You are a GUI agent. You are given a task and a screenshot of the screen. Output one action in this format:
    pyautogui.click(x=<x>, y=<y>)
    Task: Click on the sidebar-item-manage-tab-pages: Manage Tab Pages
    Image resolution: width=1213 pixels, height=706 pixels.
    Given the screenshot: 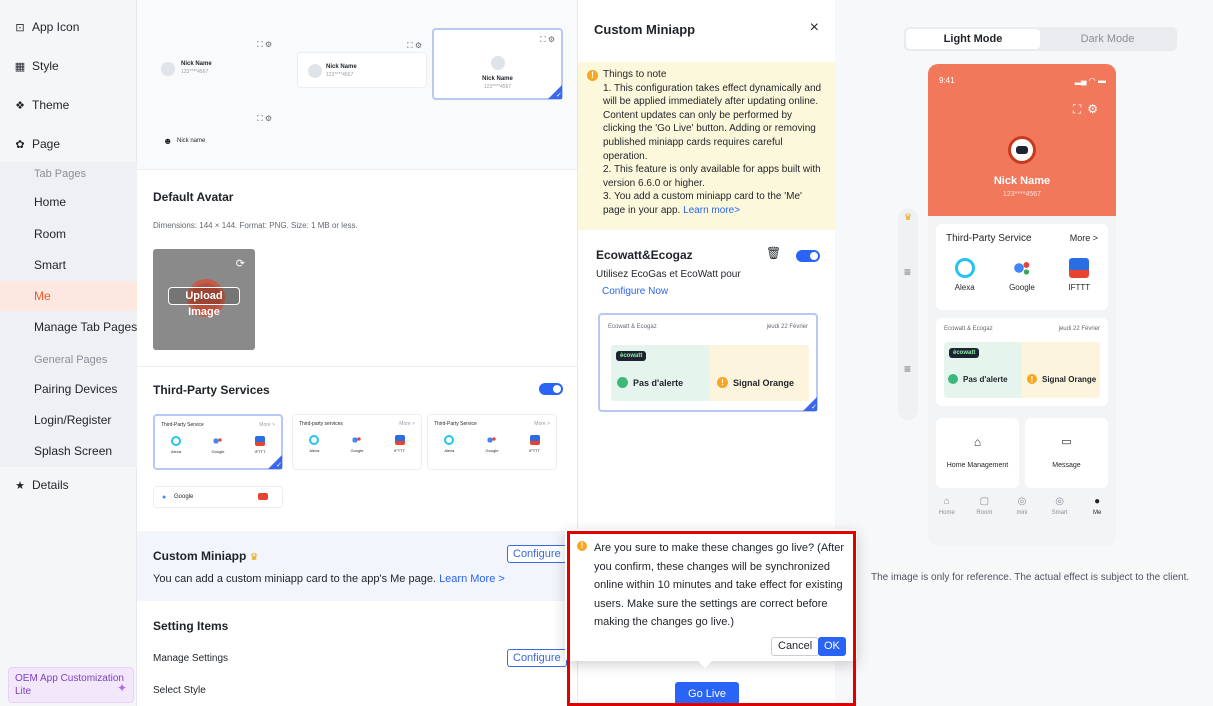 What is the action you would take?
    pyautogui.click(x=68, y=327)
    